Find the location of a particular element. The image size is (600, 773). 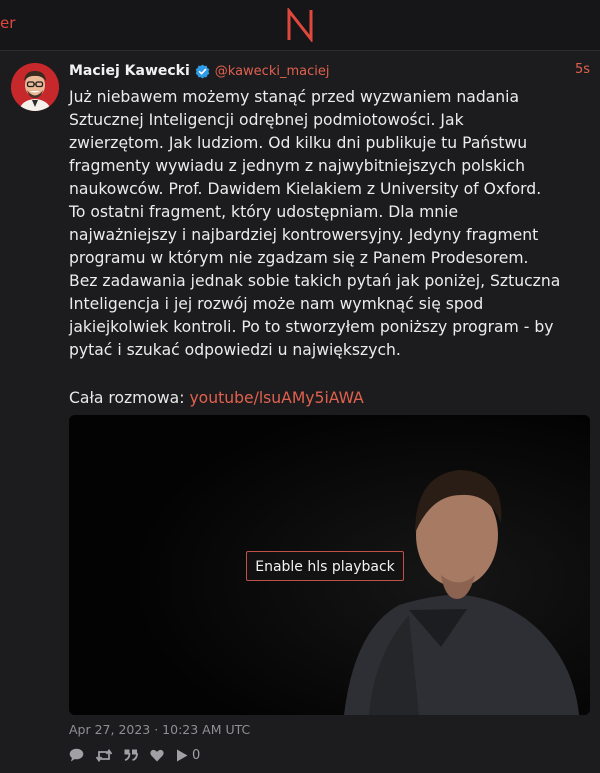

quote-icon is located at coordinates (131, 755).